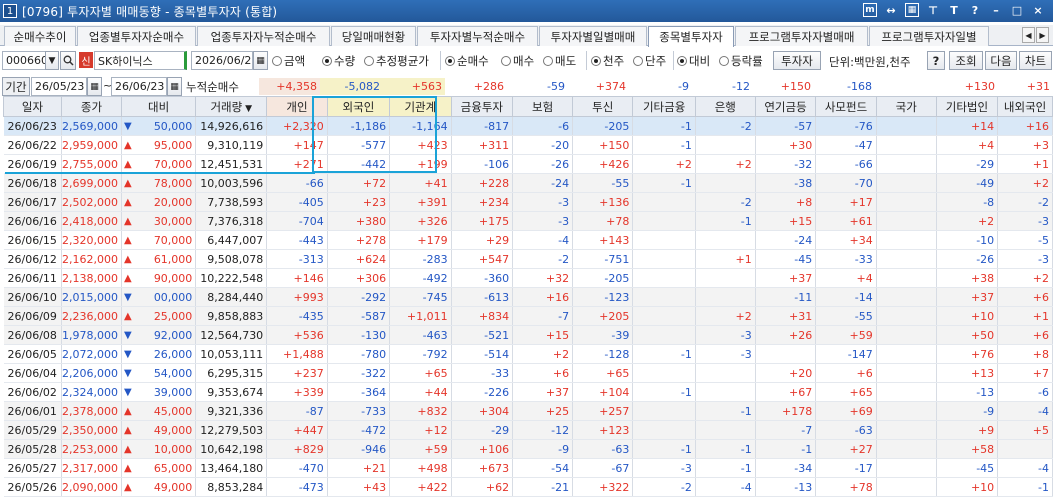  Describe the element at coordinates (607, 60) in the screenshot. I see `radio-1000-shares: 천주` at that location.